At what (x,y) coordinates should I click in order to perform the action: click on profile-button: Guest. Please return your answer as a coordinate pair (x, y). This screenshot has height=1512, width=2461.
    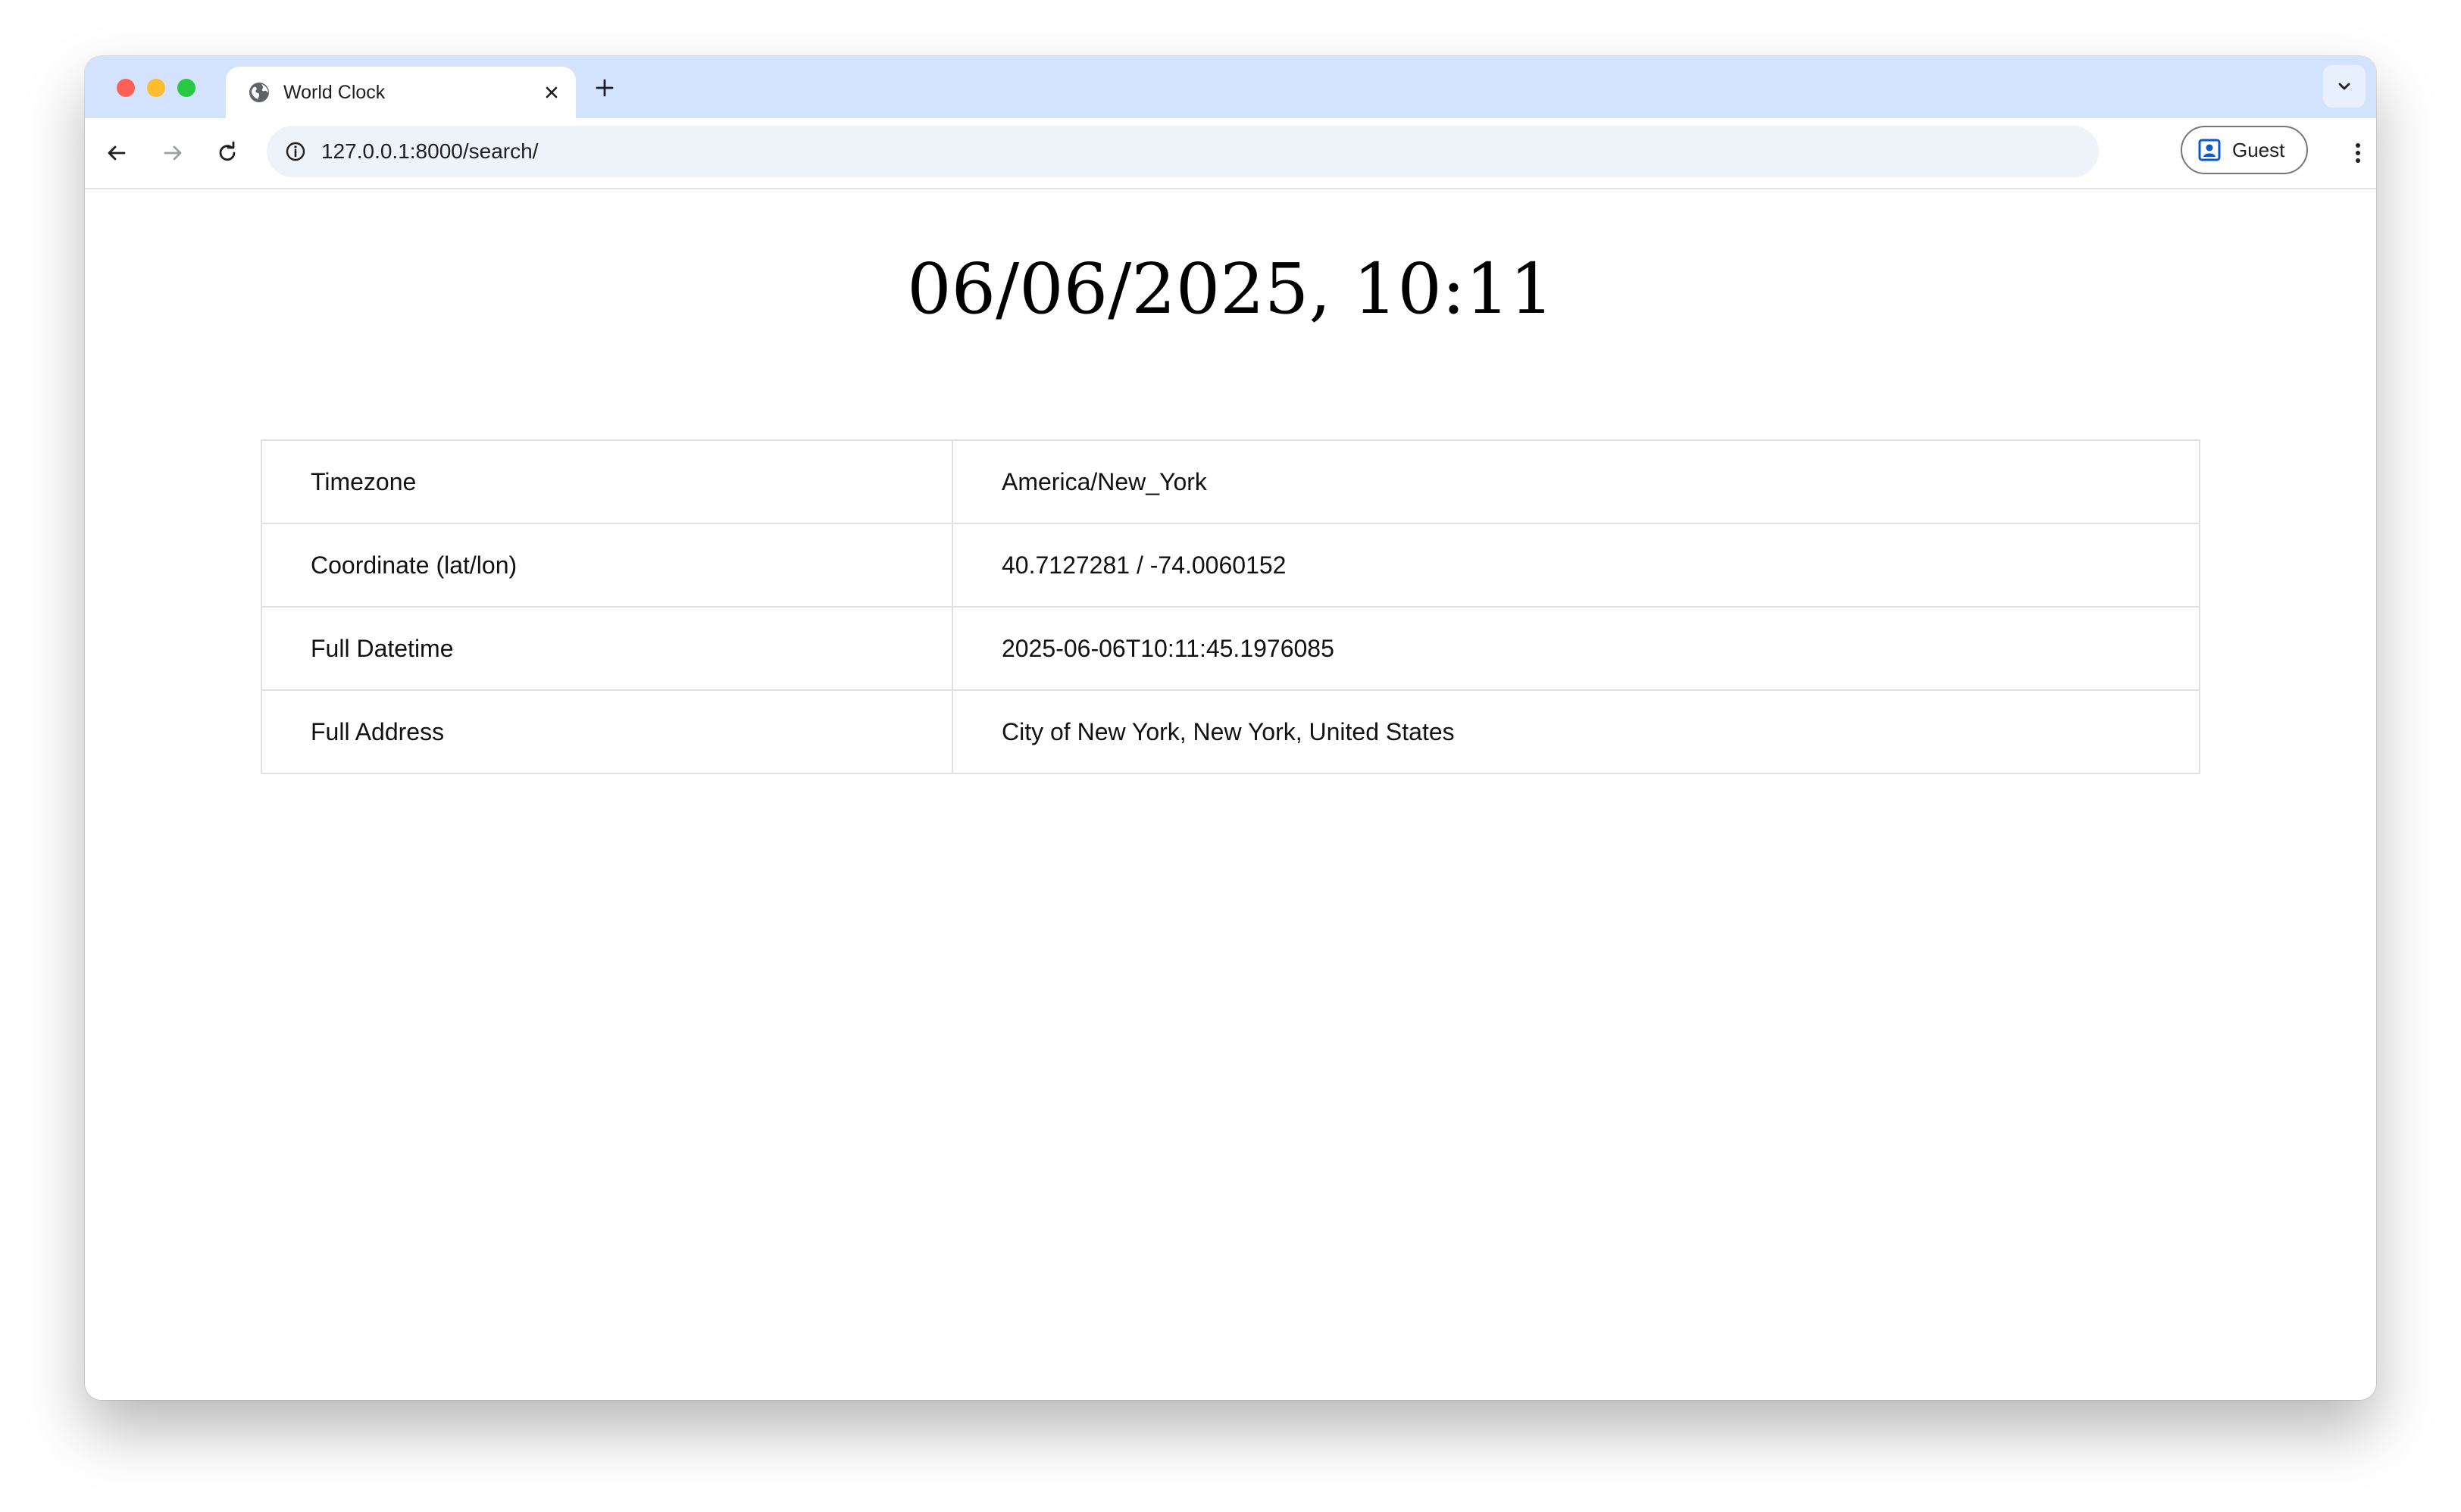
    Looking at the image, I should click on (2244, 150).